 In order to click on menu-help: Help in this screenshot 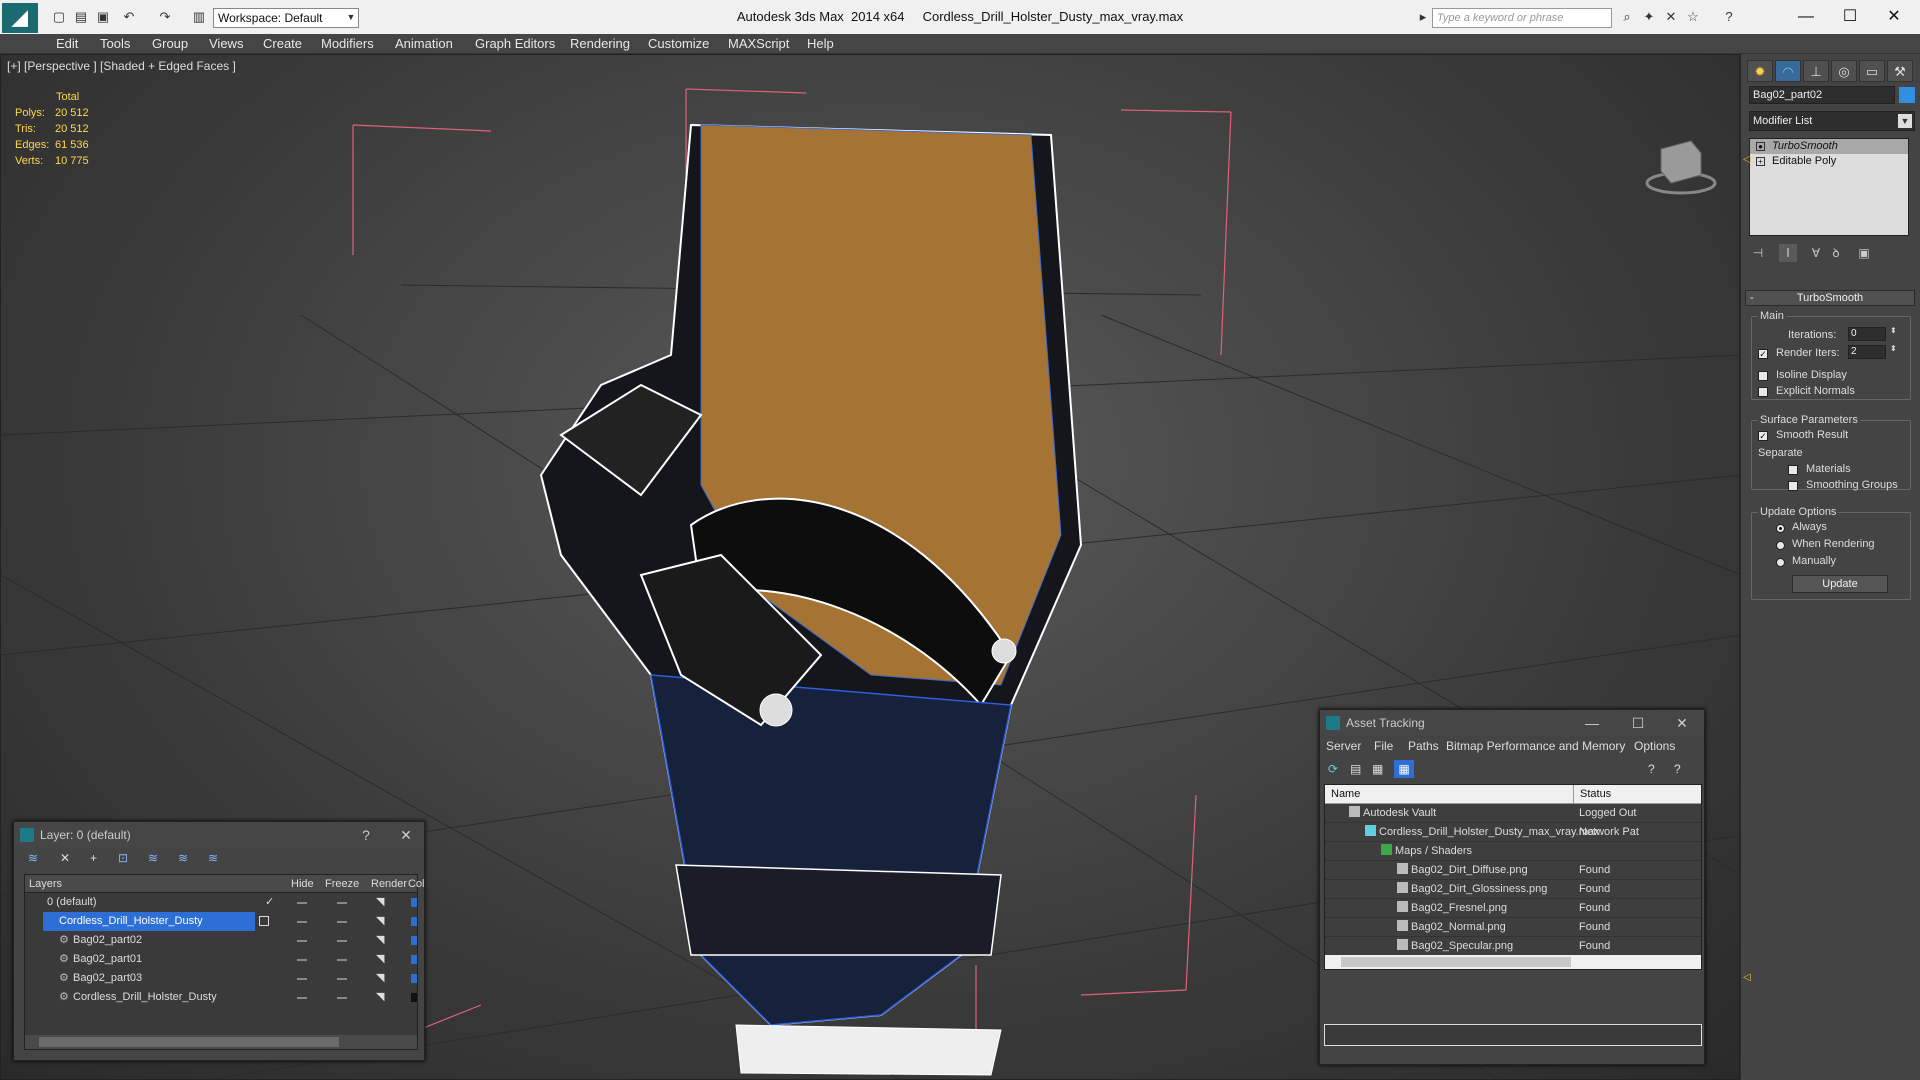, I will do `click(820, 43)`.